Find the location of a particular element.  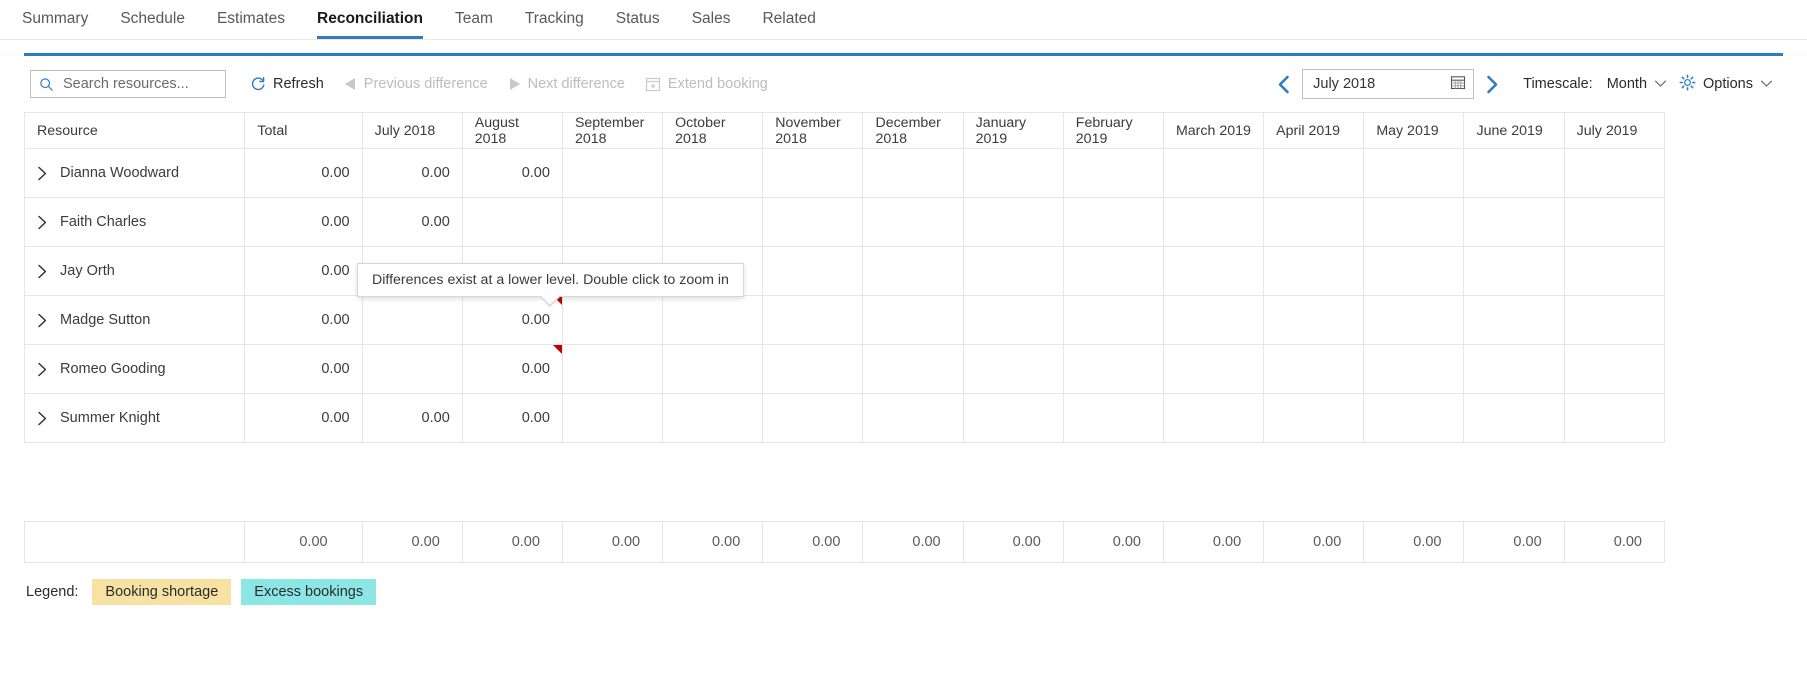

tab-summary: Summary is located at coordinates (55, 19).